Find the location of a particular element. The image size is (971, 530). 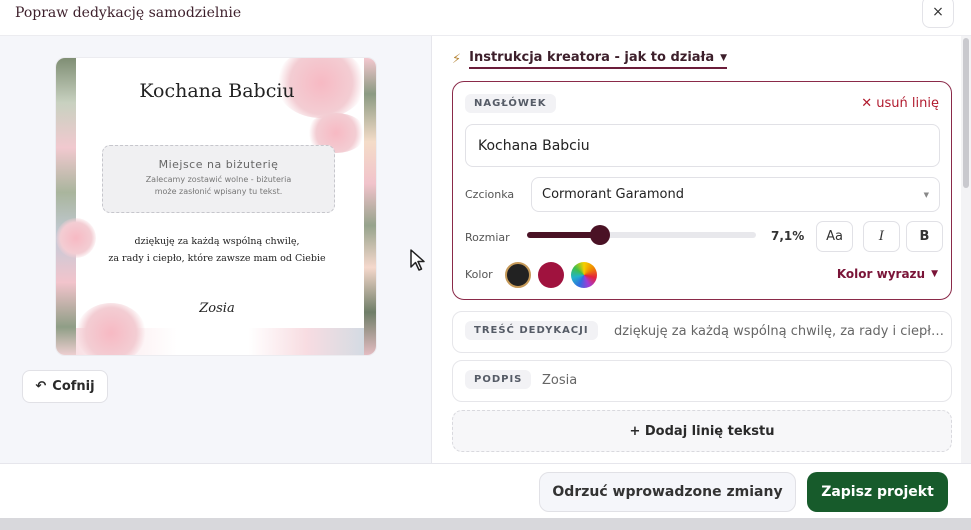

undo-button: ↶ Cofnij is located at coordinates (65, 386).